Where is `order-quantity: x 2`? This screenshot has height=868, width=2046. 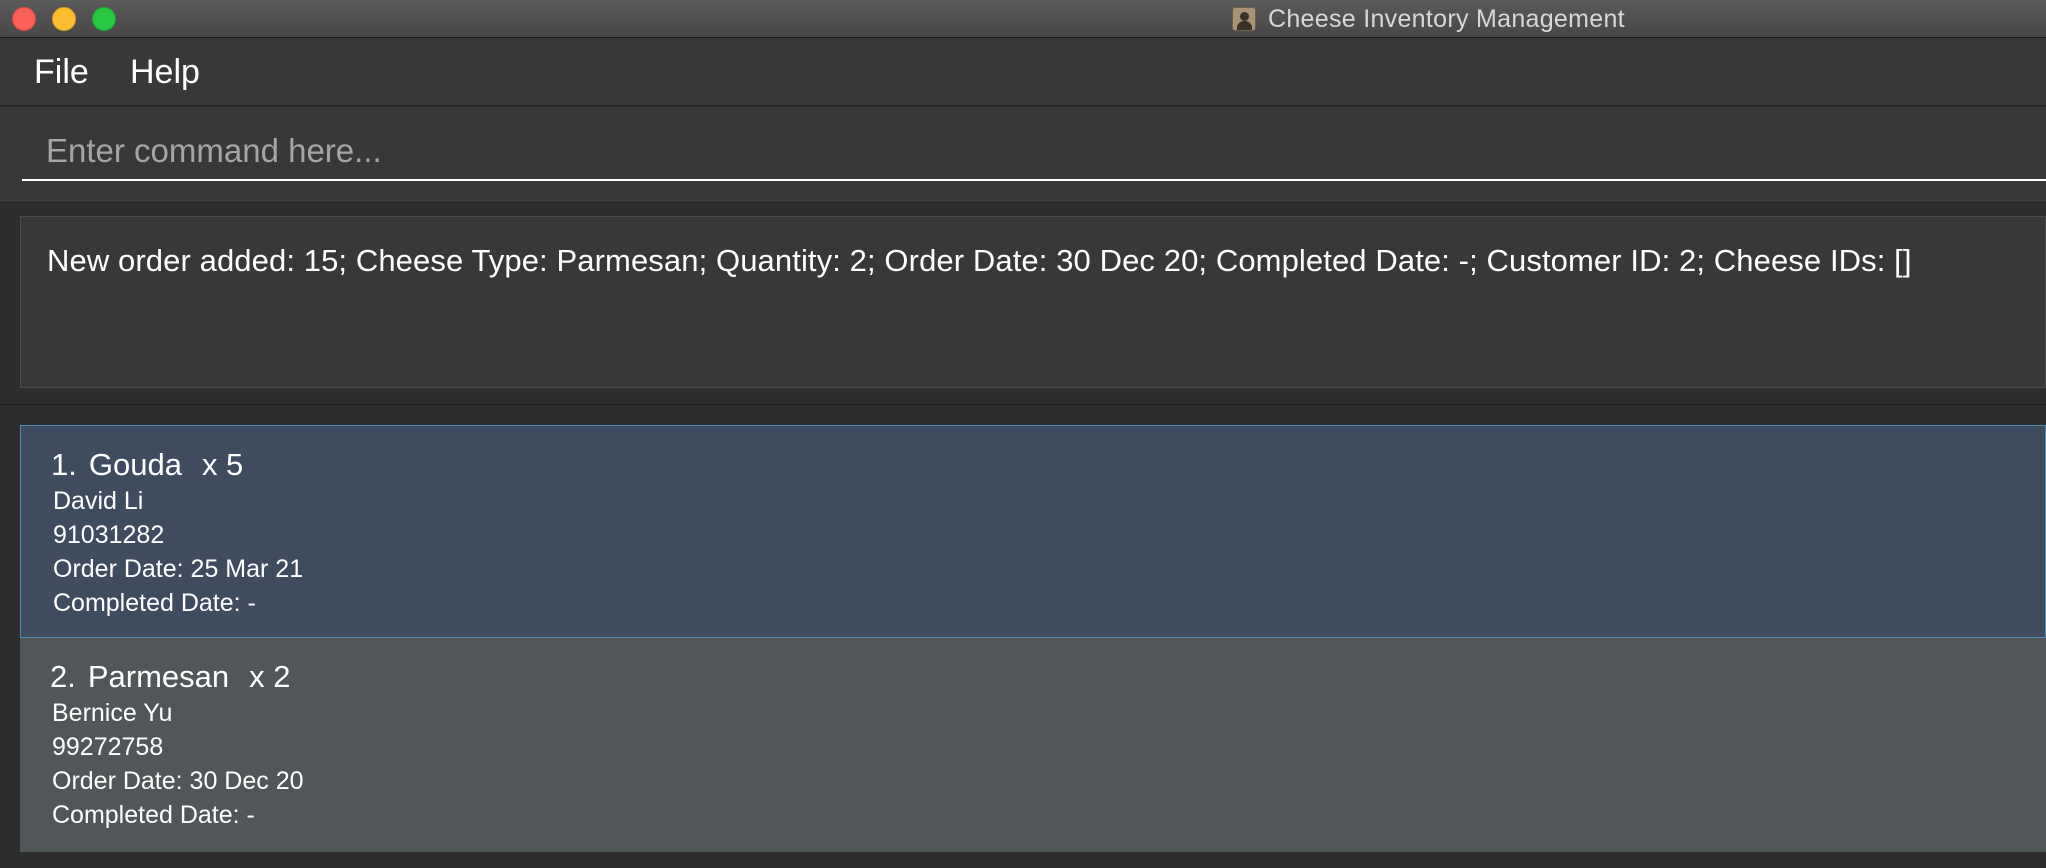
order-quantity: x 2 is located at coordinates (270, 676).